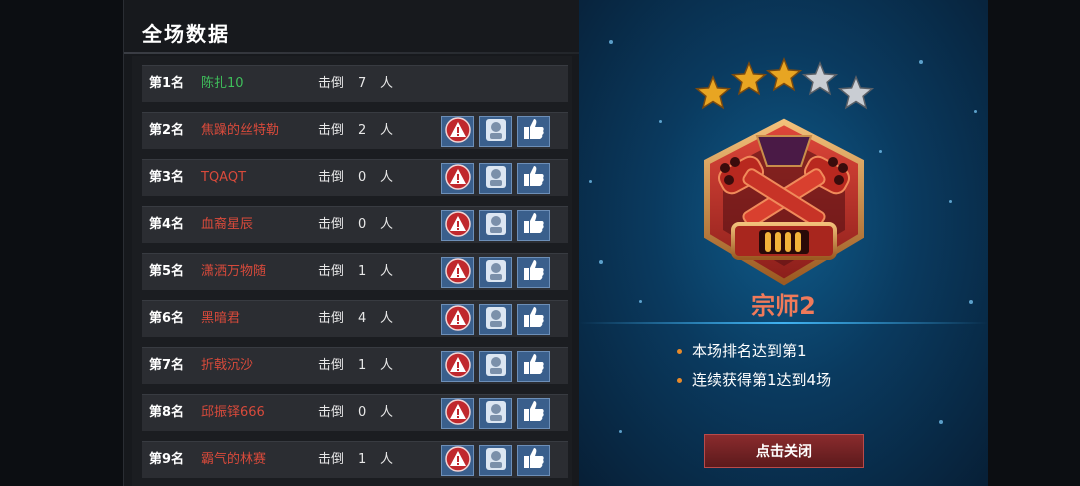 This screenshot has width=1080, height=486. I want to click on close-button: 点击关闭, so click(784, 451).